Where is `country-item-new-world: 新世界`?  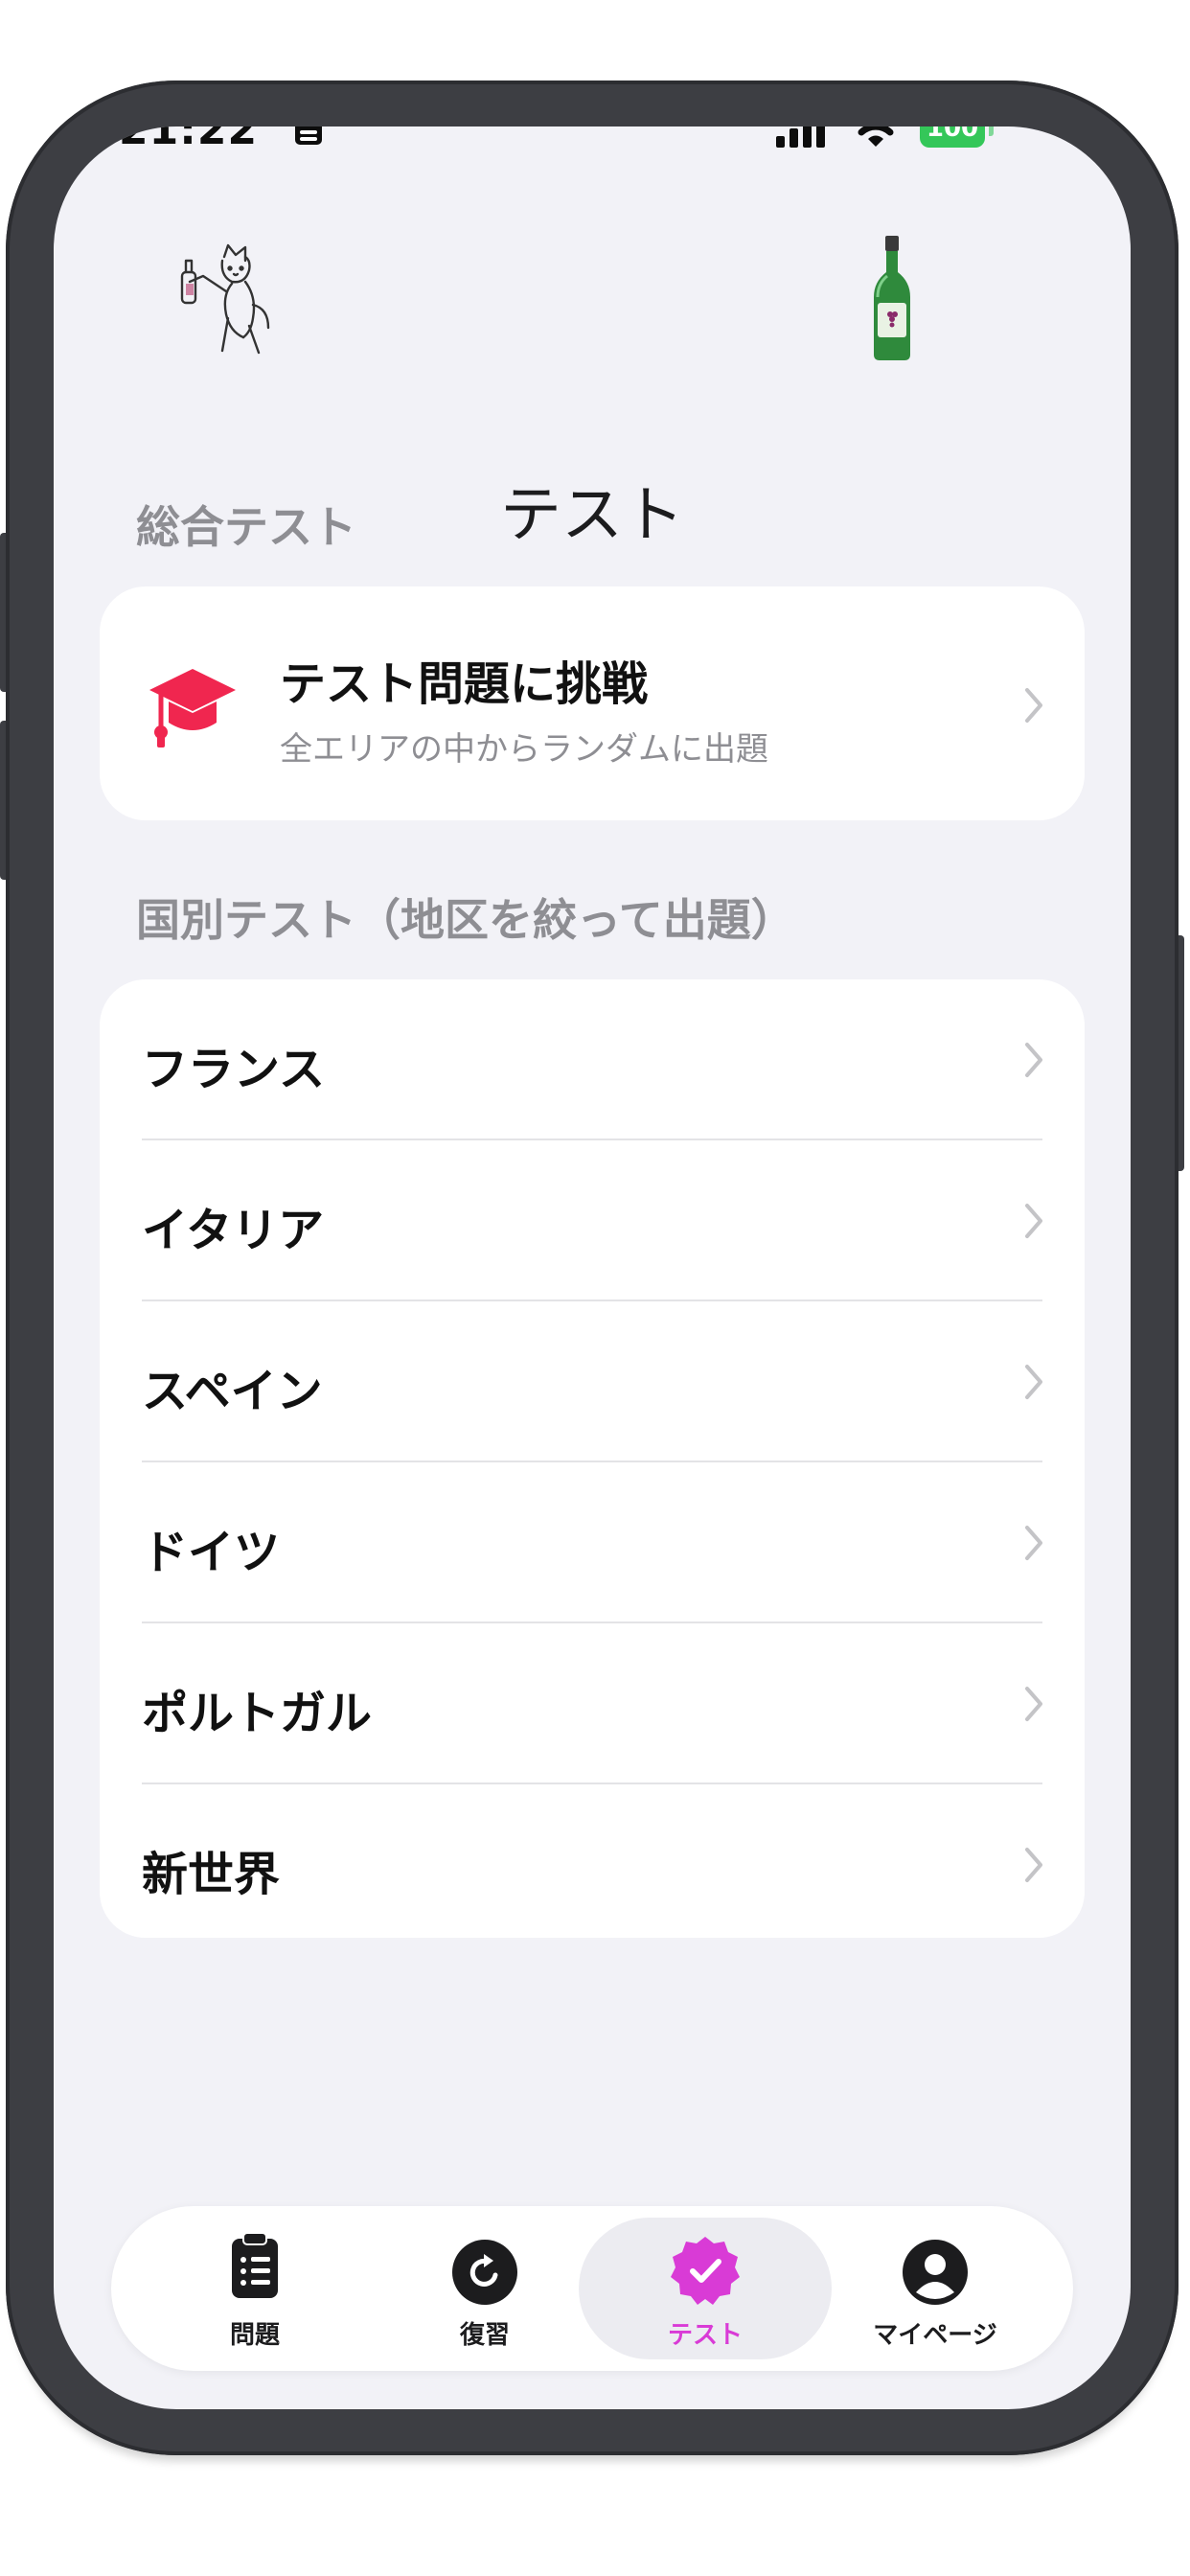
country-item-new-world: 新世界 is located at coordinates (592, 1864).